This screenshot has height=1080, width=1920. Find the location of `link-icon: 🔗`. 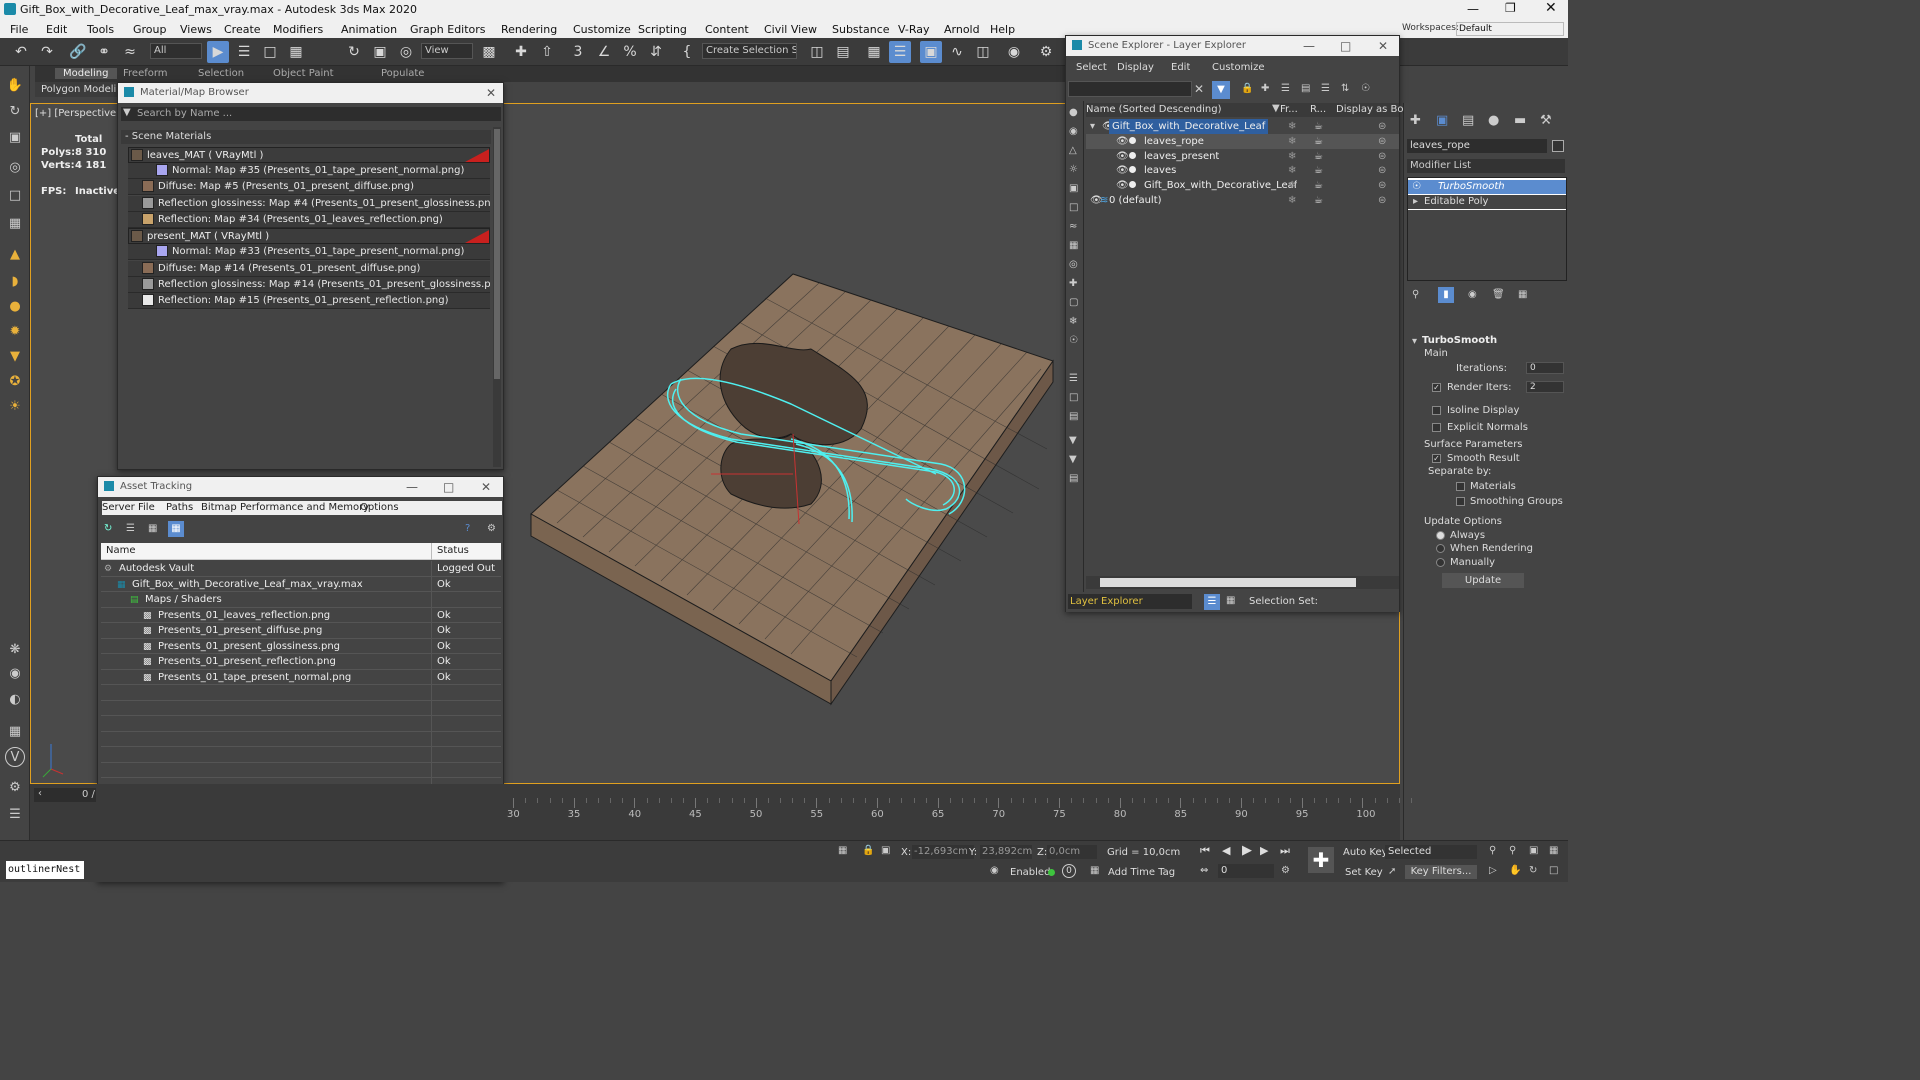

link-icon: 🔗 is located at coordinates (78, 52).